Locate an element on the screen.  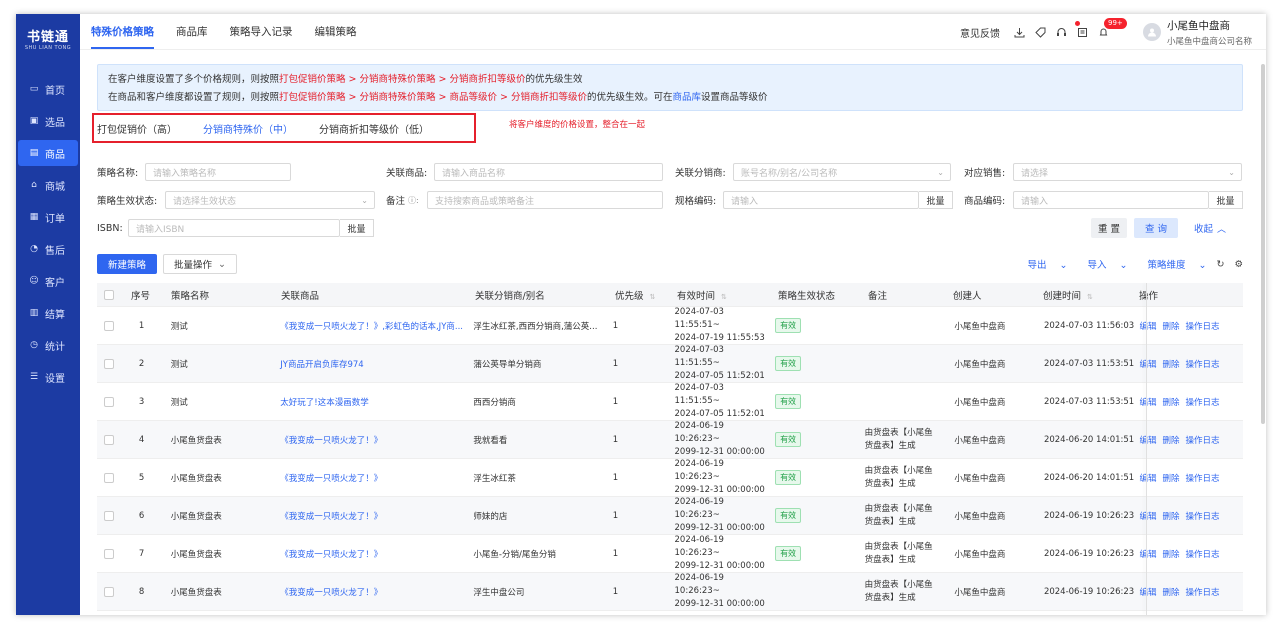
scrollbar is located at coordinates (1263, 244).